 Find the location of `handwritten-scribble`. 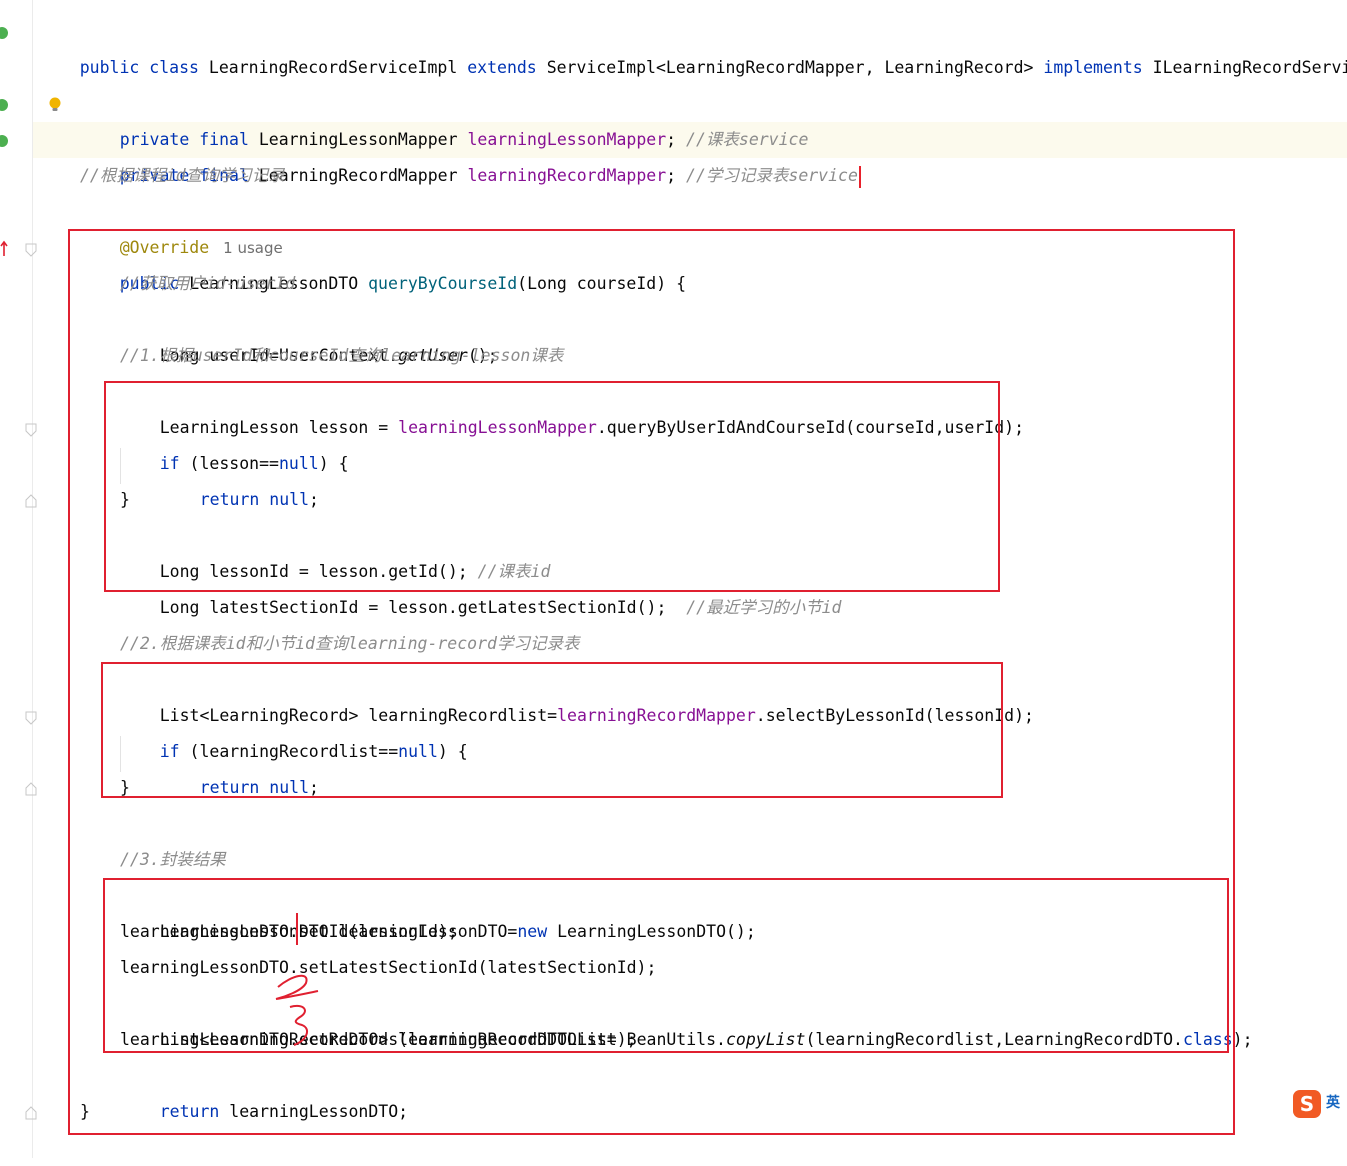

handwritten-scribble is located at coordinates (297, 979).